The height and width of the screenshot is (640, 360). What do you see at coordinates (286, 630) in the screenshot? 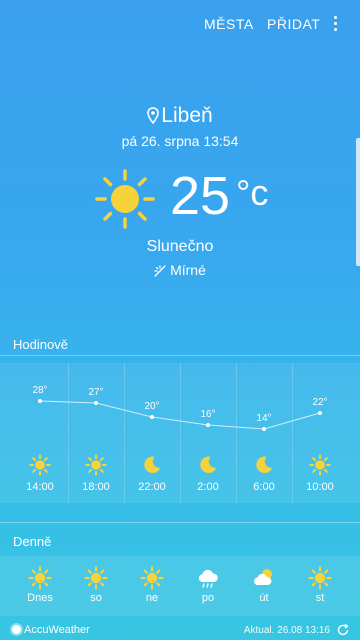
I see `last-updated: Aktual. 26.08 13:16` at bounding box center [286, 630].